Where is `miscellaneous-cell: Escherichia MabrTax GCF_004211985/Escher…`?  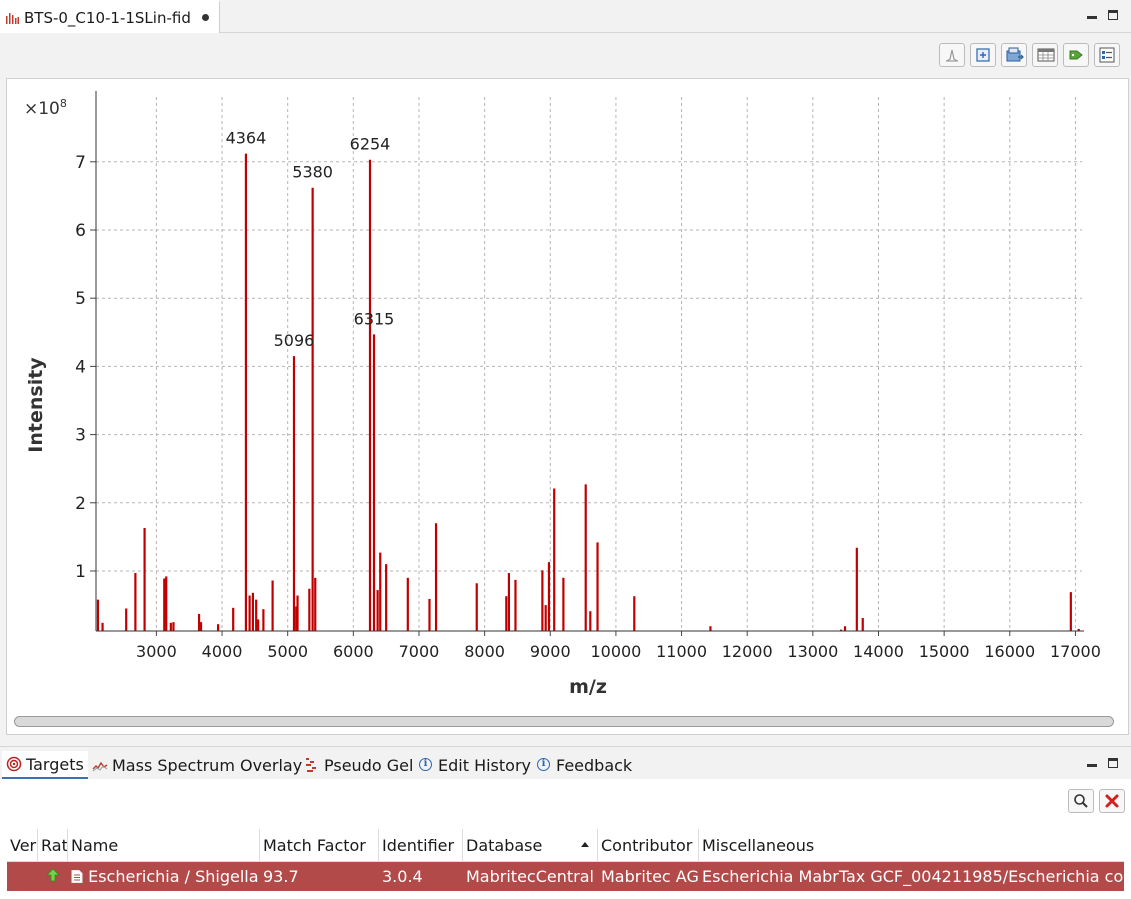
miscellaneous-cell: Escherichia MabrTax GCF_004211985/Escher… is located at coordinates (913, 876).